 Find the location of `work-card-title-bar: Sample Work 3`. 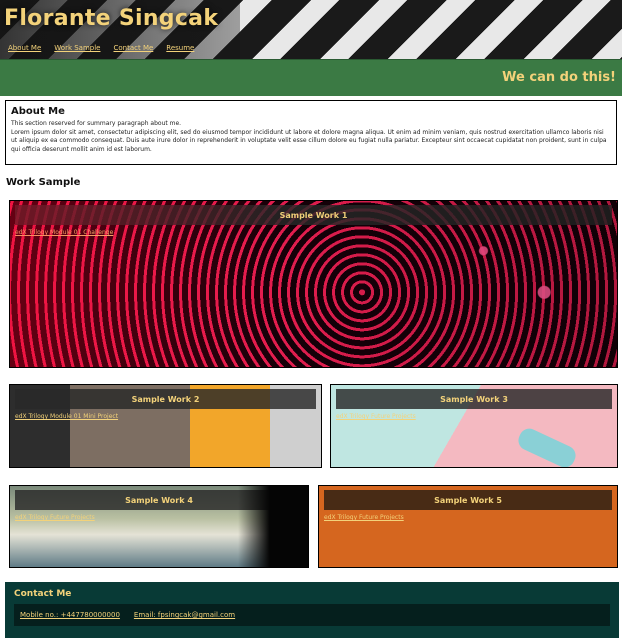

work-card-title-bar: Sample Work 3 is located at coordinates (474, 399).